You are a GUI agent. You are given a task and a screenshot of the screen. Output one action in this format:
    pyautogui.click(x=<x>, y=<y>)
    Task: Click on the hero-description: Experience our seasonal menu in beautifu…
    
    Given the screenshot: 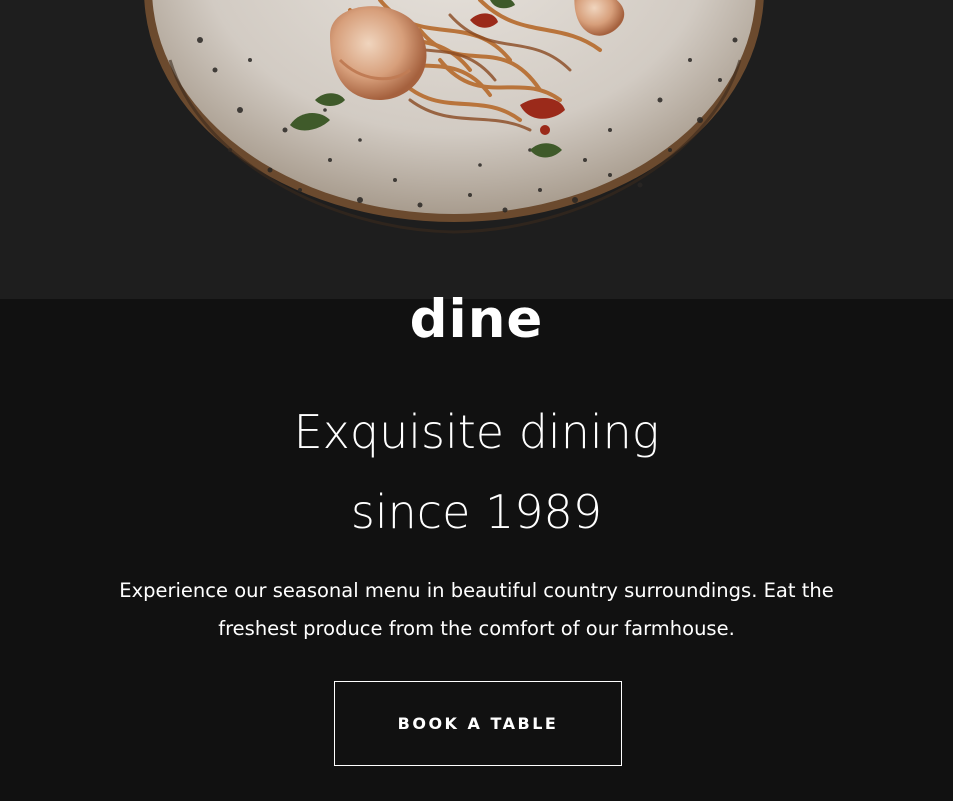 What is the action you would take?
    pyautogui.click(x=476, y=609)
    